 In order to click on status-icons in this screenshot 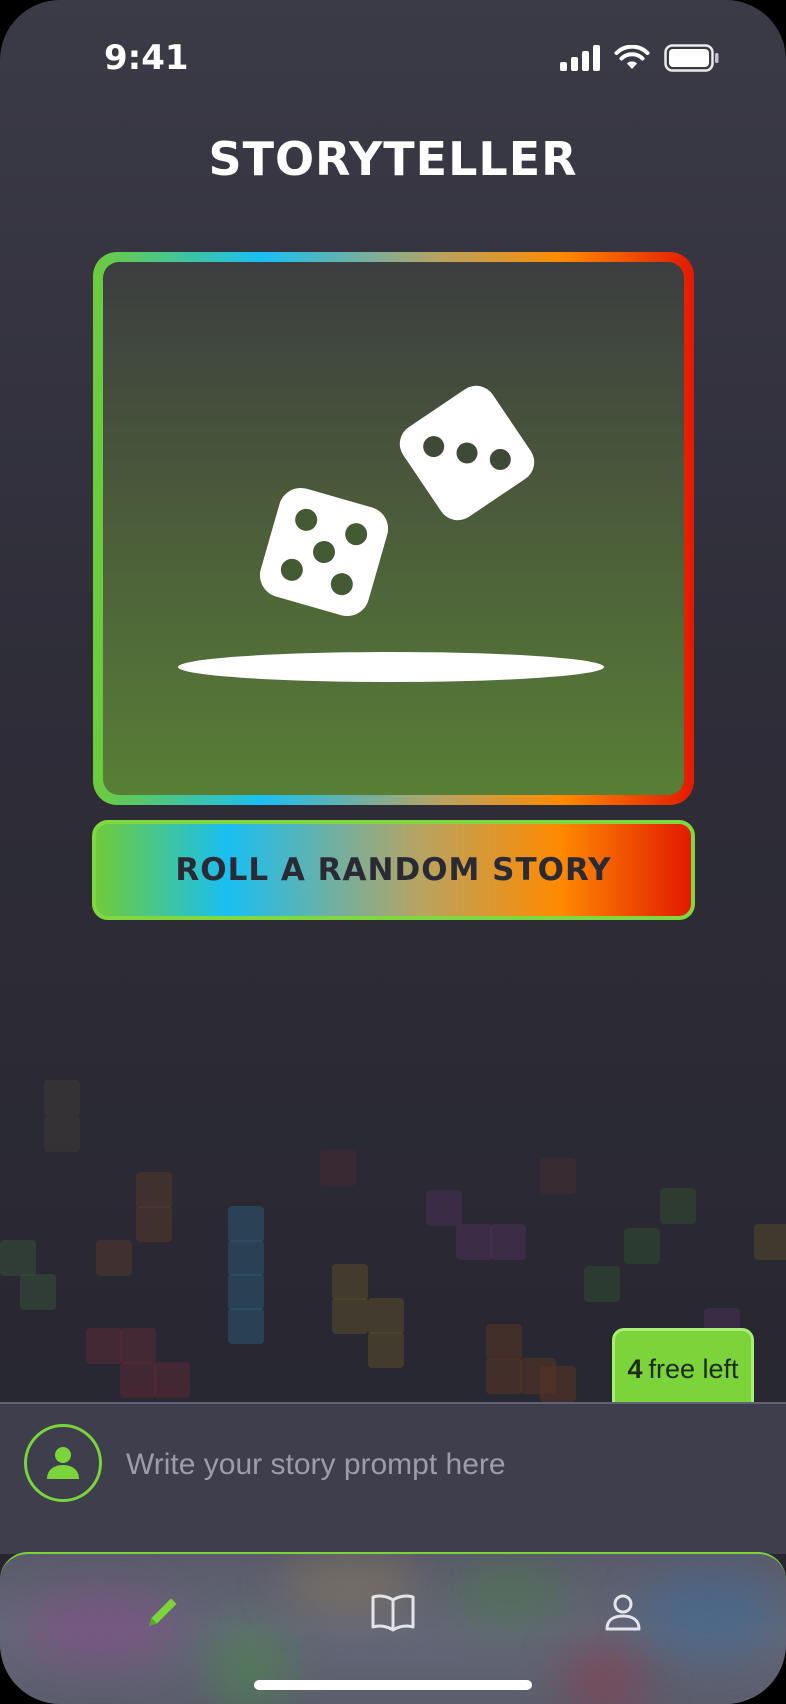, I will do `click(640, 58)`.